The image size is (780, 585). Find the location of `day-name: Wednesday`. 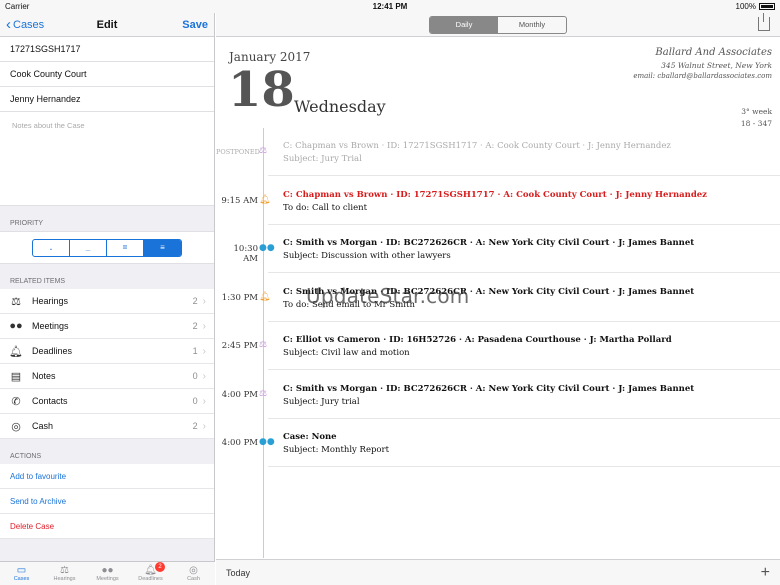

day-name: Wednesday is located at coordinates (340, 106).